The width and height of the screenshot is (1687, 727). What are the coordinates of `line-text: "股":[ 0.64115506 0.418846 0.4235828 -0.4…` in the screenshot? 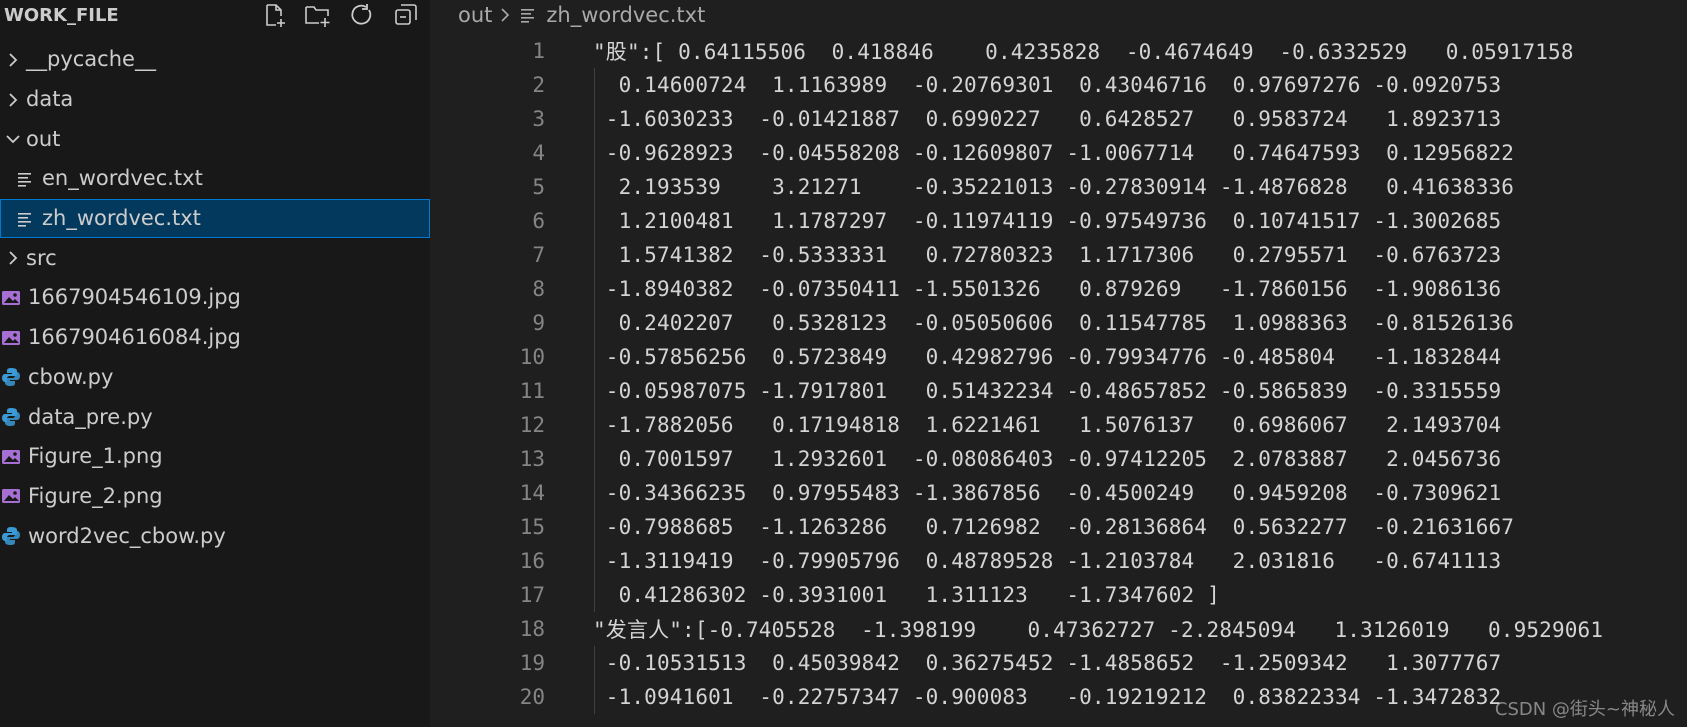 It's located at (1083, 52).